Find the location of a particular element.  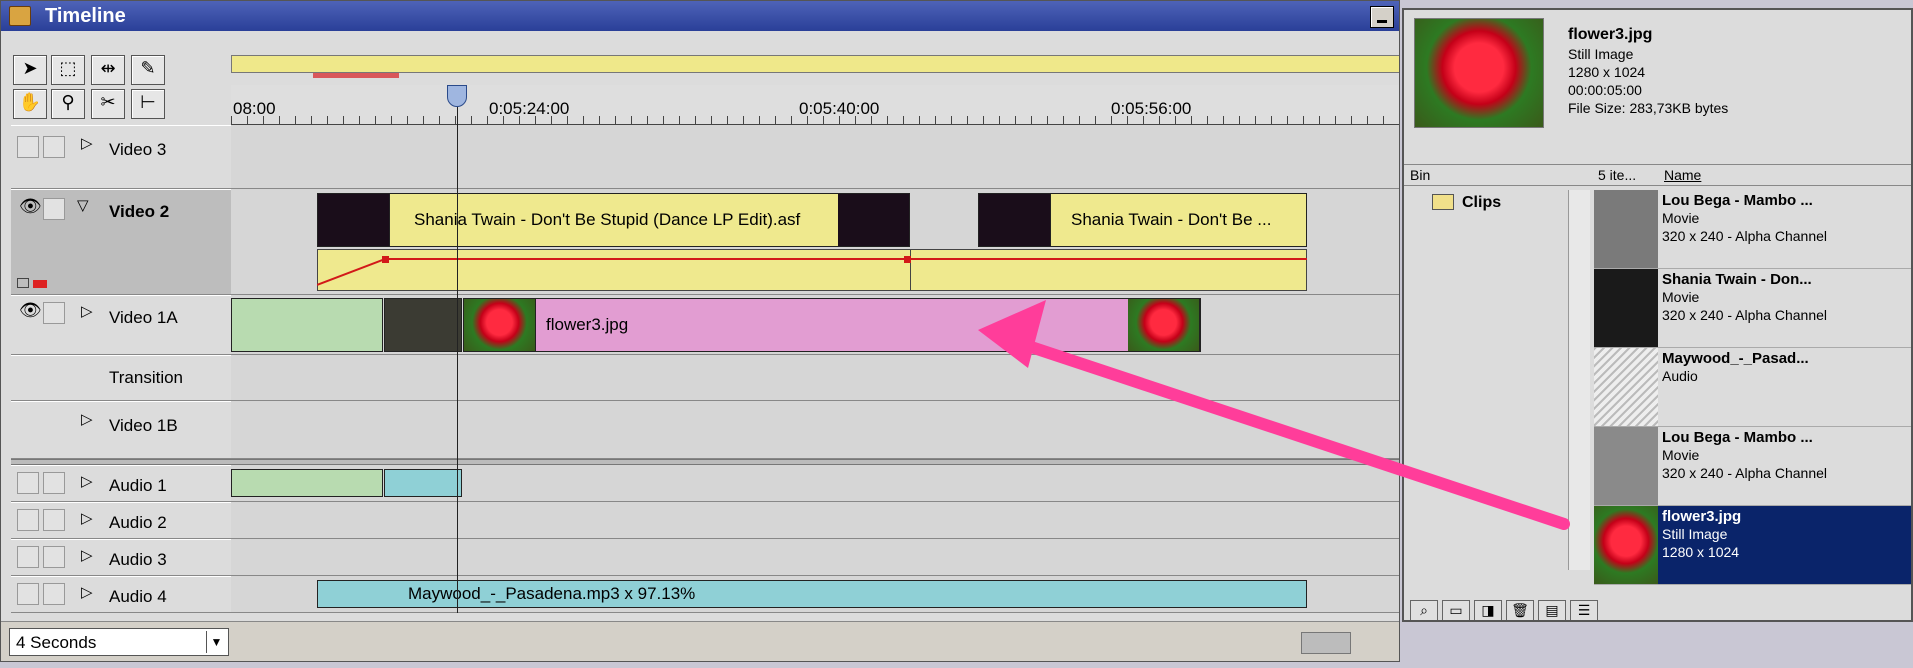

track-header-audio4: ▷ Audio 4 is located at coordinates (121, 594).